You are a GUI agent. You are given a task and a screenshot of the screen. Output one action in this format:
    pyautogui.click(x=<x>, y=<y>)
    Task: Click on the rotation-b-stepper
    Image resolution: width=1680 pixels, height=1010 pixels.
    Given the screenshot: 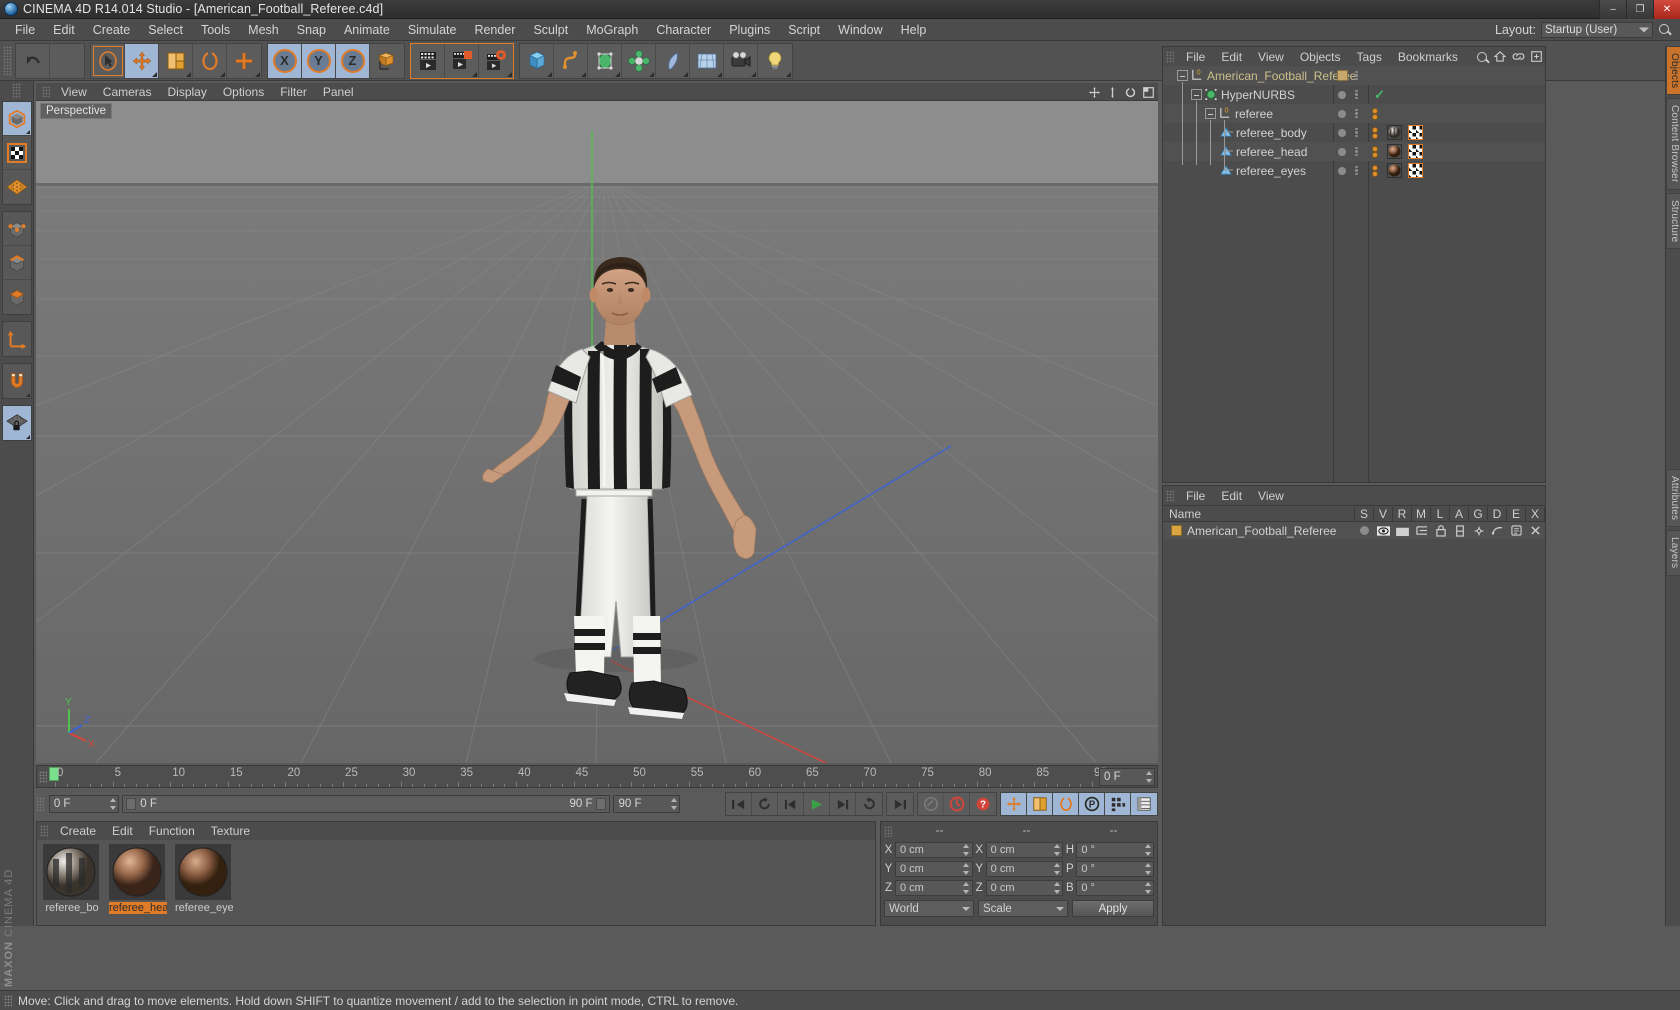 What is the action you would take?
    pyautogui.click(x=1147, y=887)
    